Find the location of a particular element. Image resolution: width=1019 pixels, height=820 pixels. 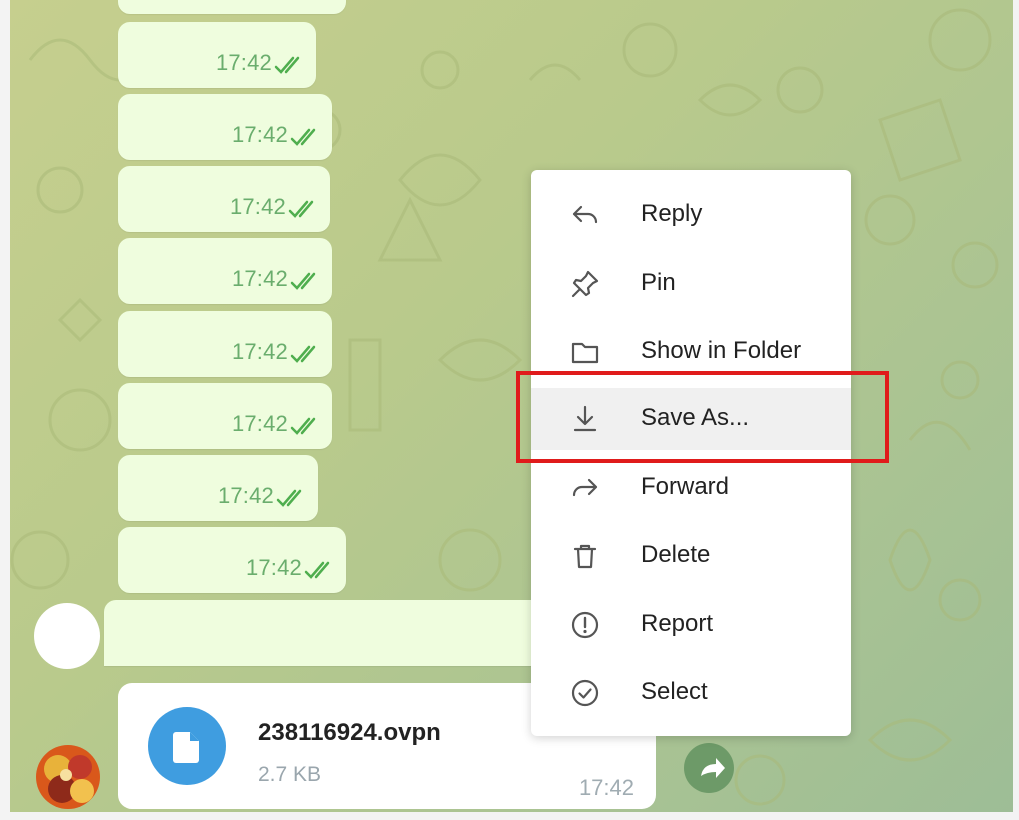

menu-item-label: Forward is located at coordinates (685, 486).